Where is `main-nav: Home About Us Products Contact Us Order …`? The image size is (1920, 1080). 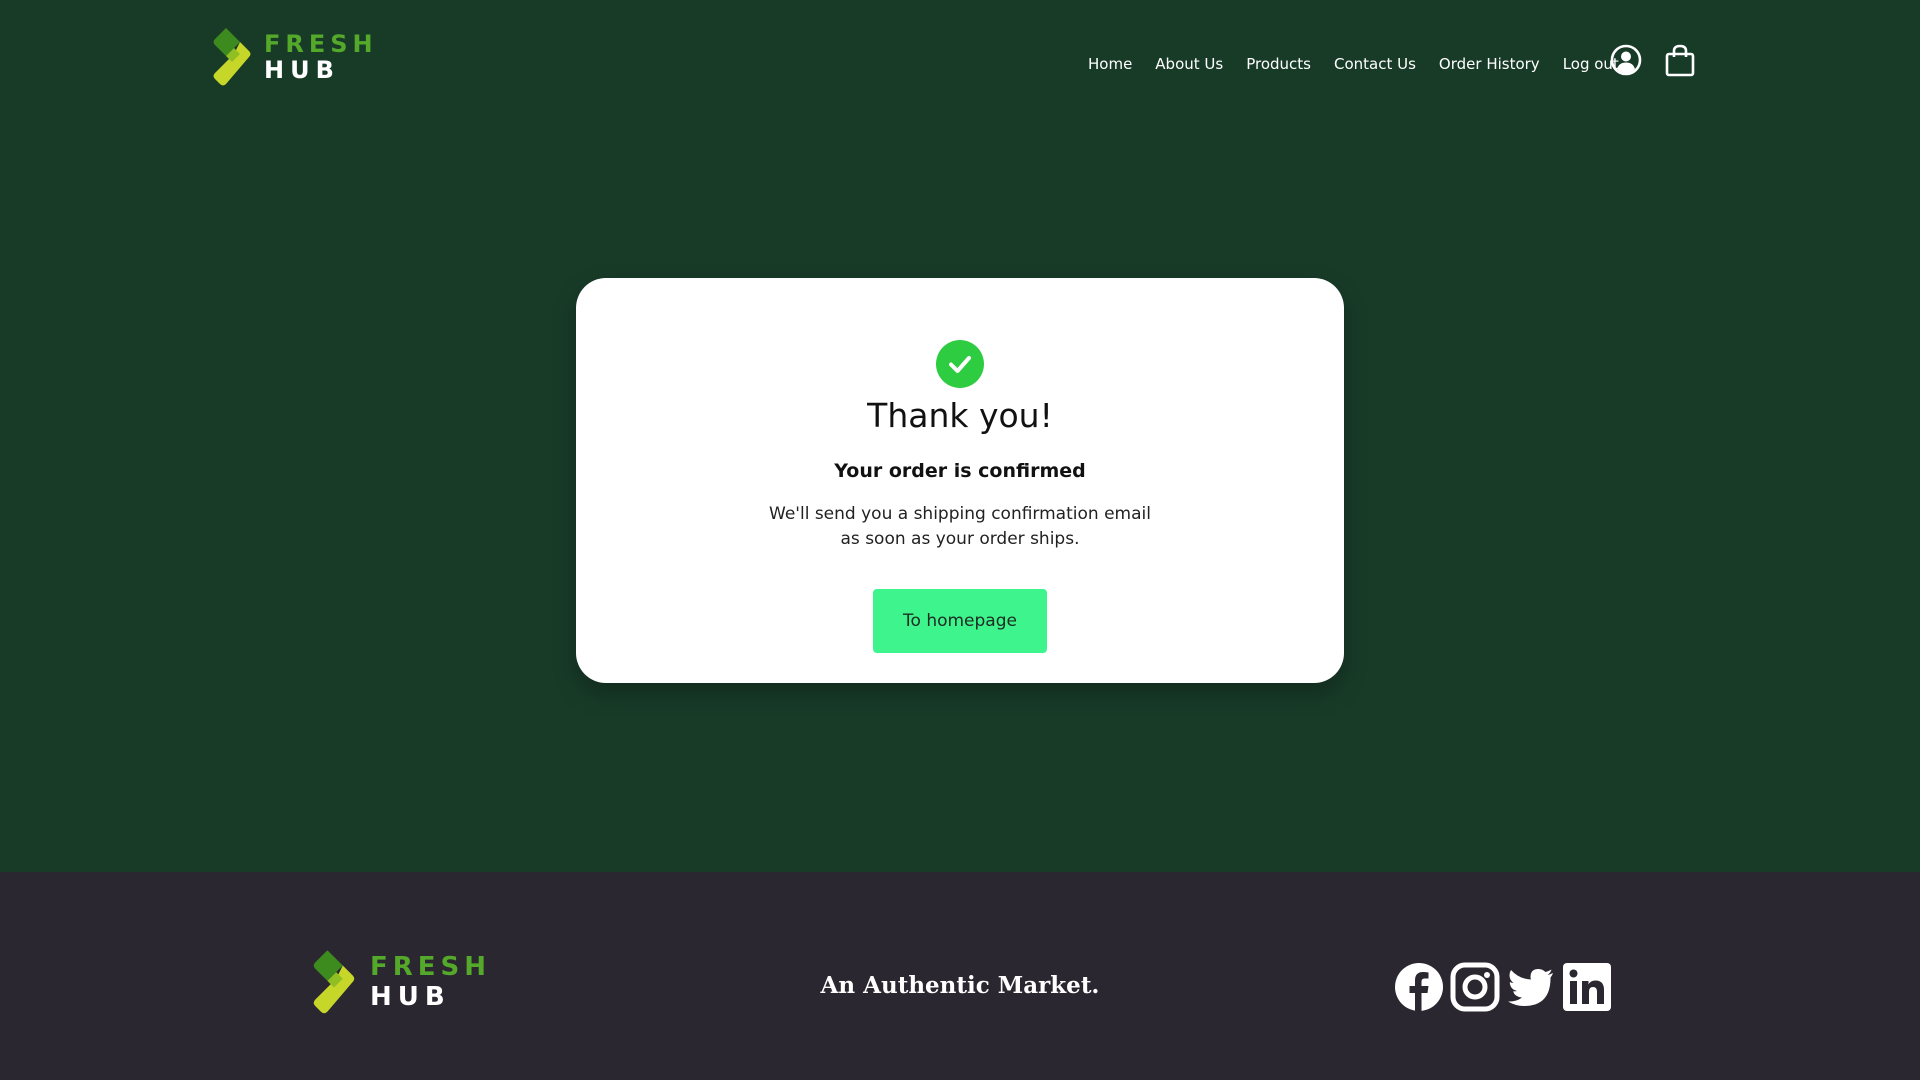 main-nav: Home About Us Products Contact Us Order … is located at coordinates (1353, 64).